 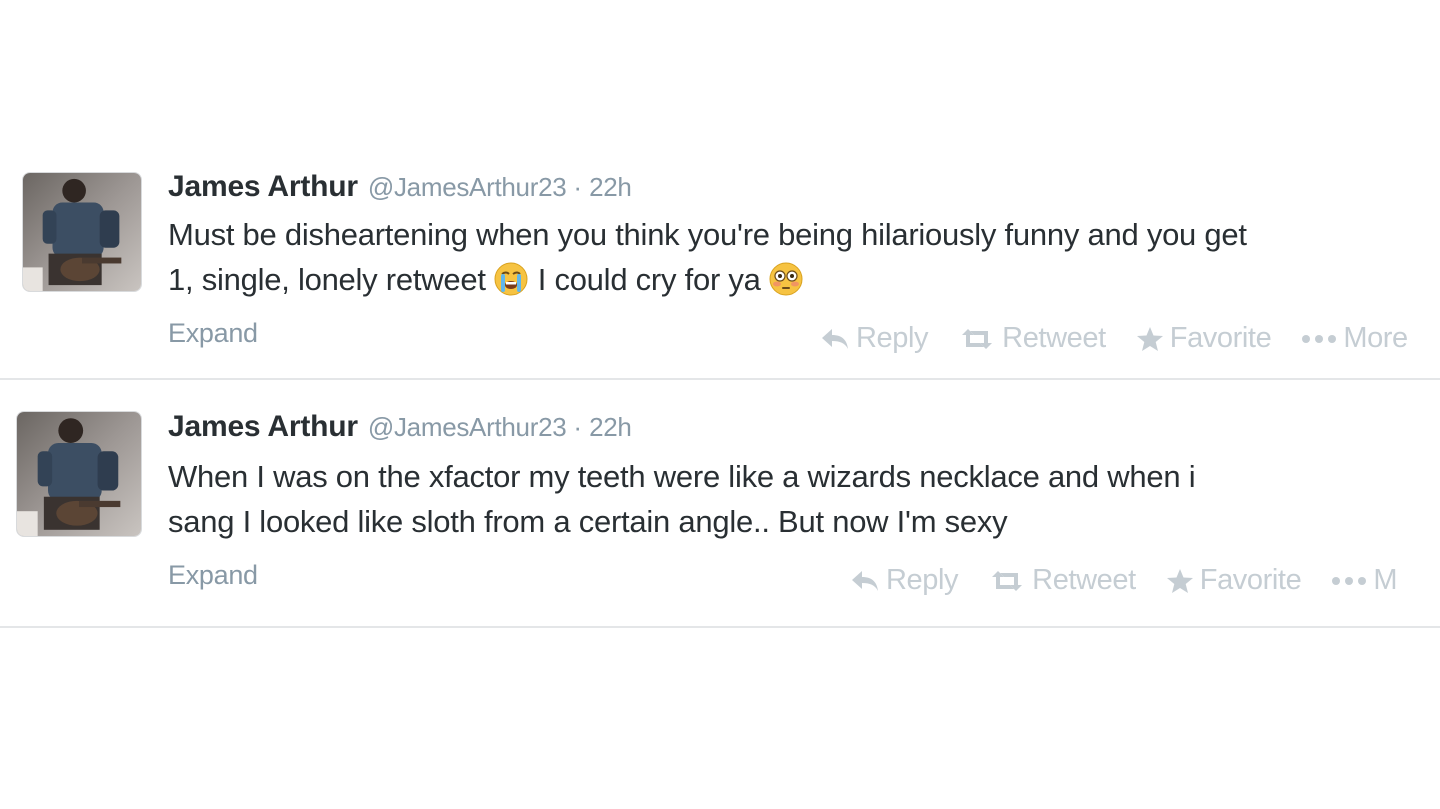 I want to click on tweet-text-fragment: I could cry for ya, so click(x=649, y=279).